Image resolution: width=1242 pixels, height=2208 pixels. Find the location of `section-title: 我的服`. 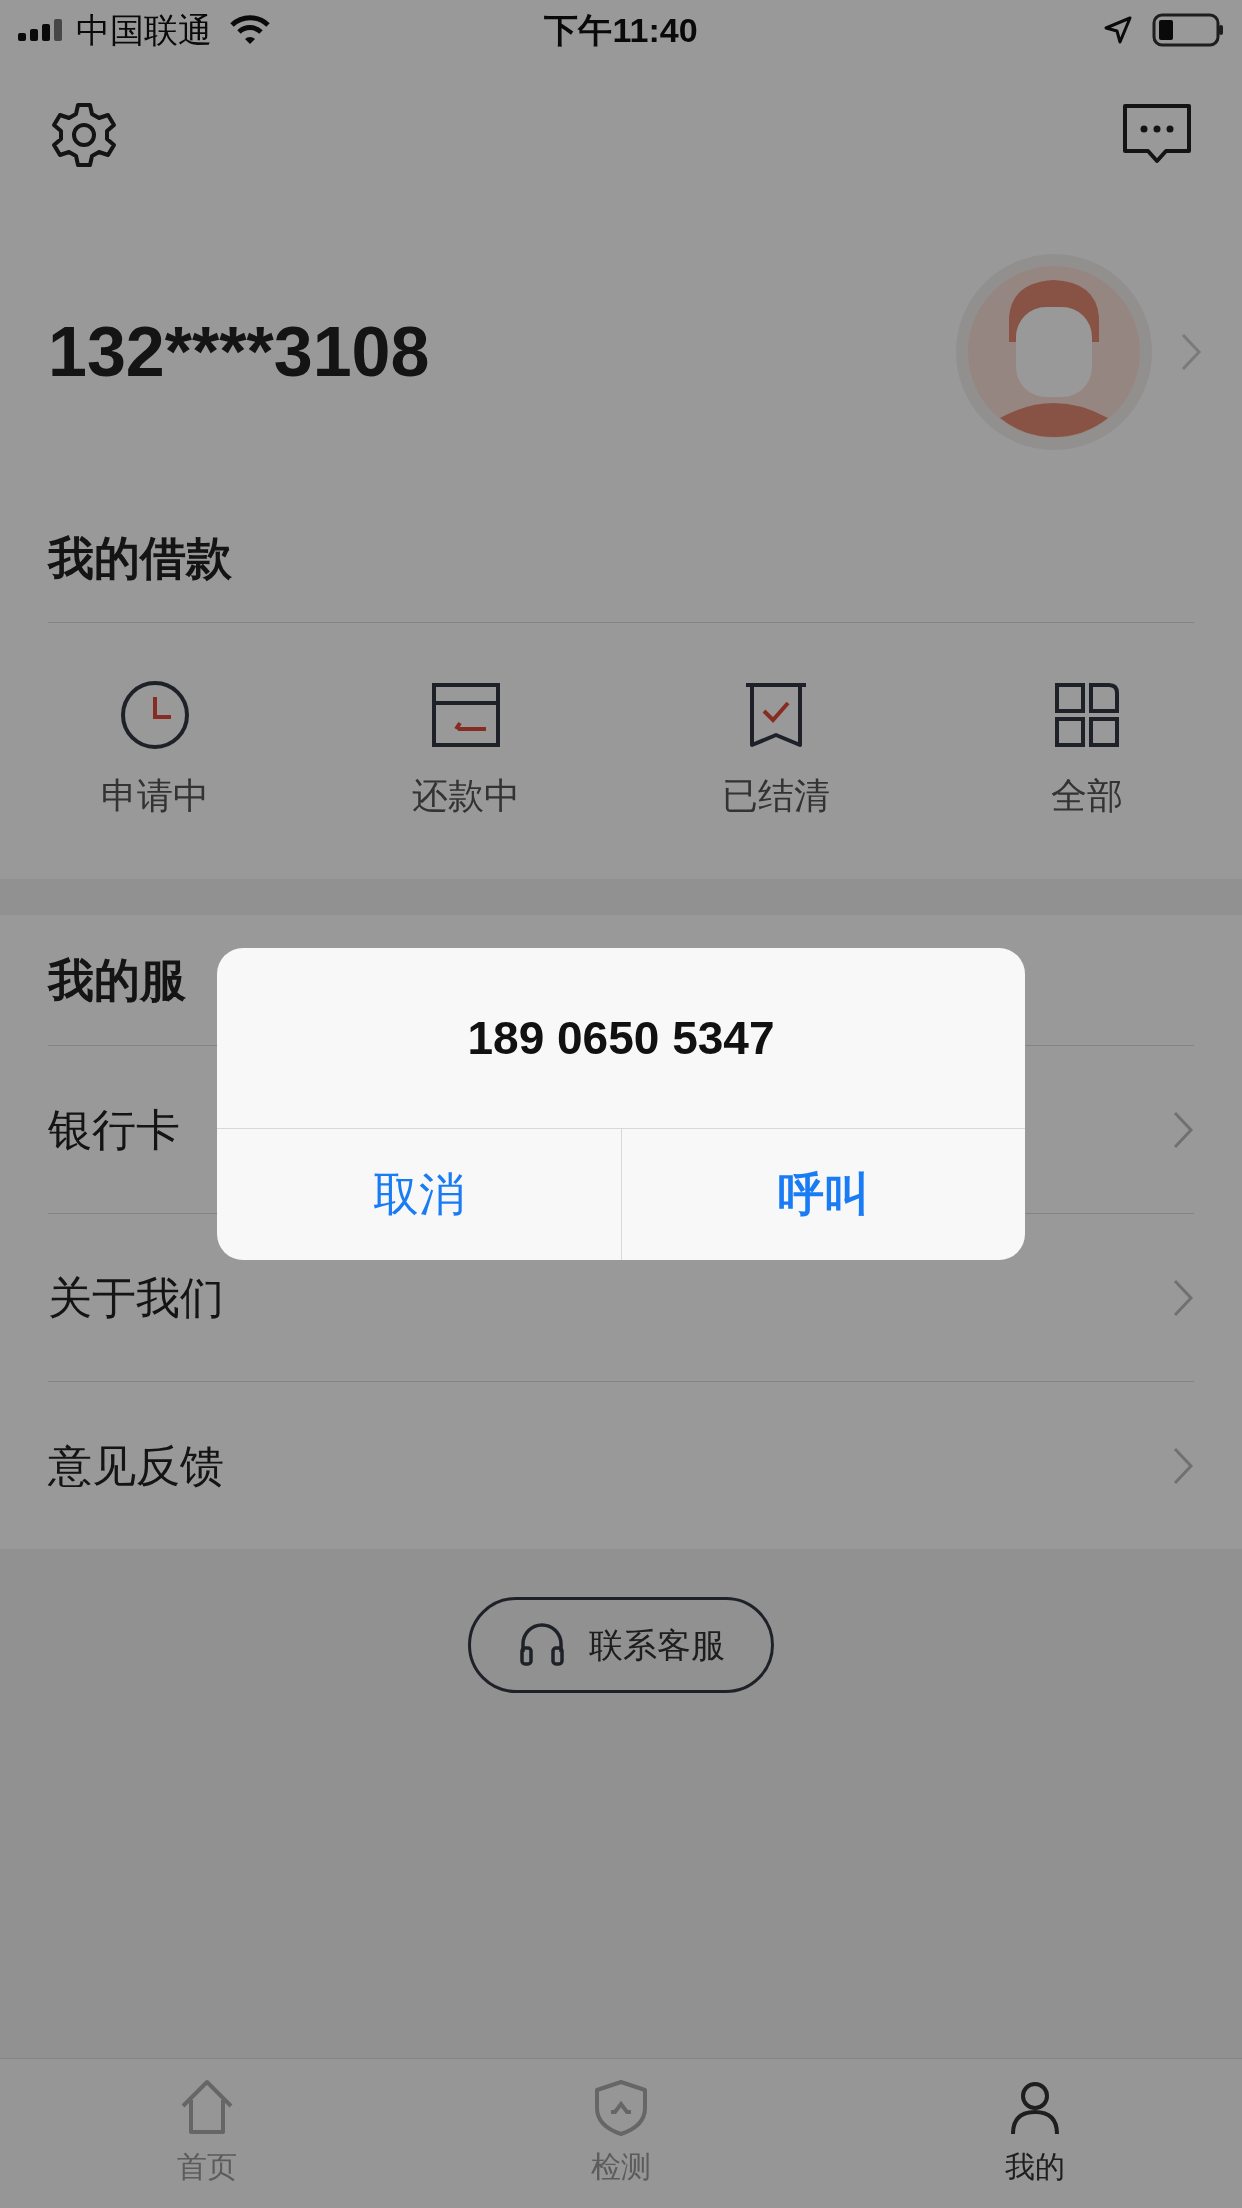

section-title: 我的服 is located at coordinates (116, 980).